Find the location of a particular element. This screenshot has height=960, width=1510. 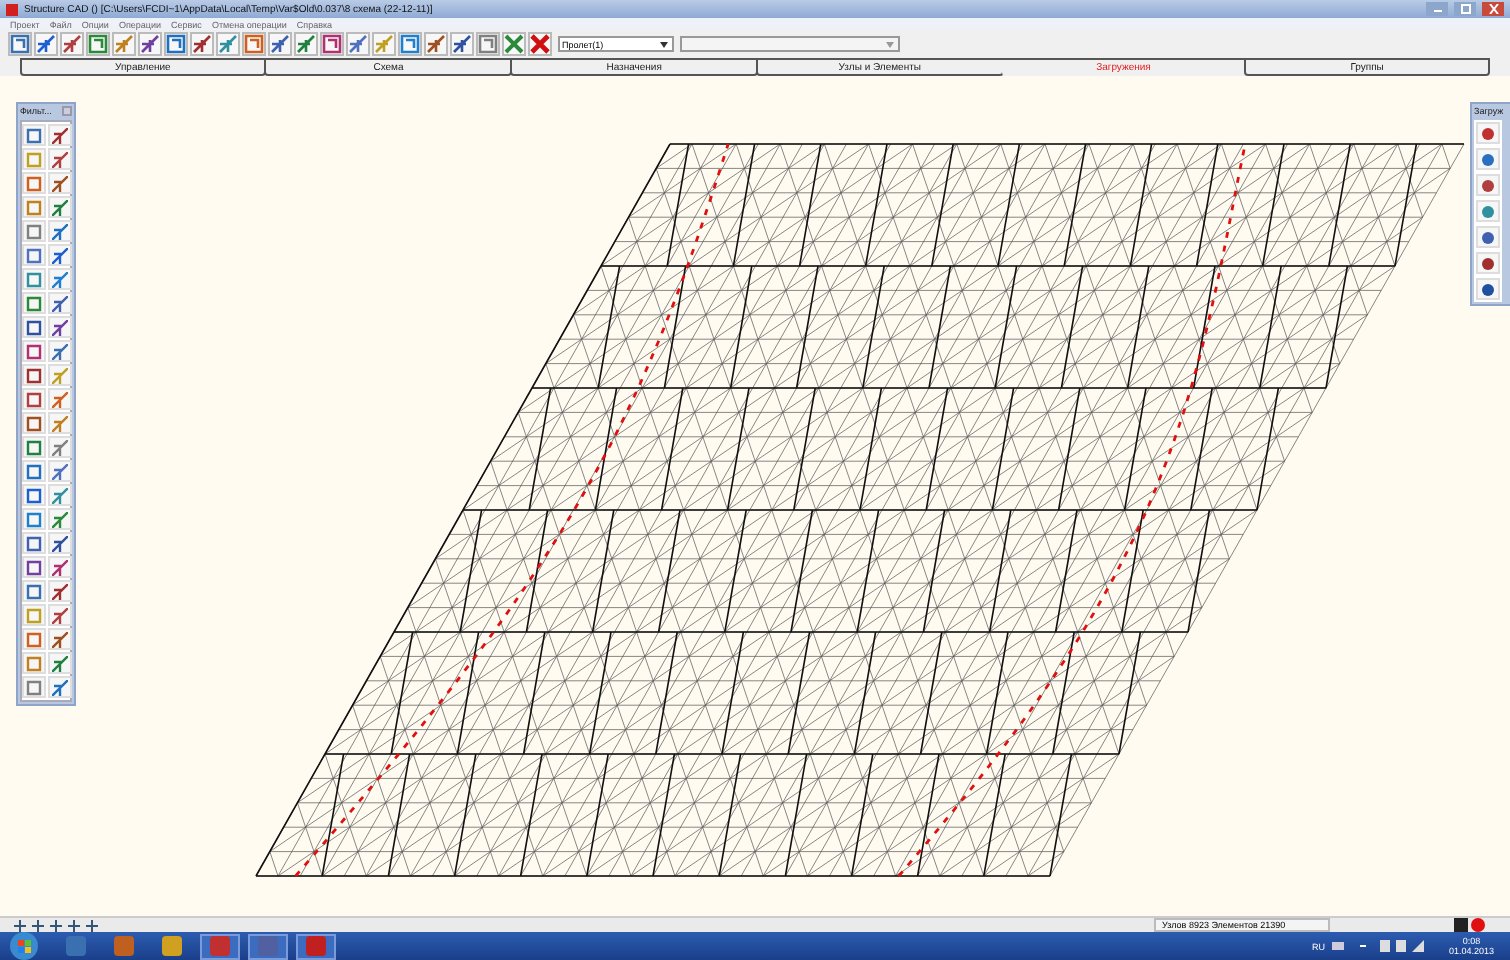

close-button is located at coordinates (1493, 9).